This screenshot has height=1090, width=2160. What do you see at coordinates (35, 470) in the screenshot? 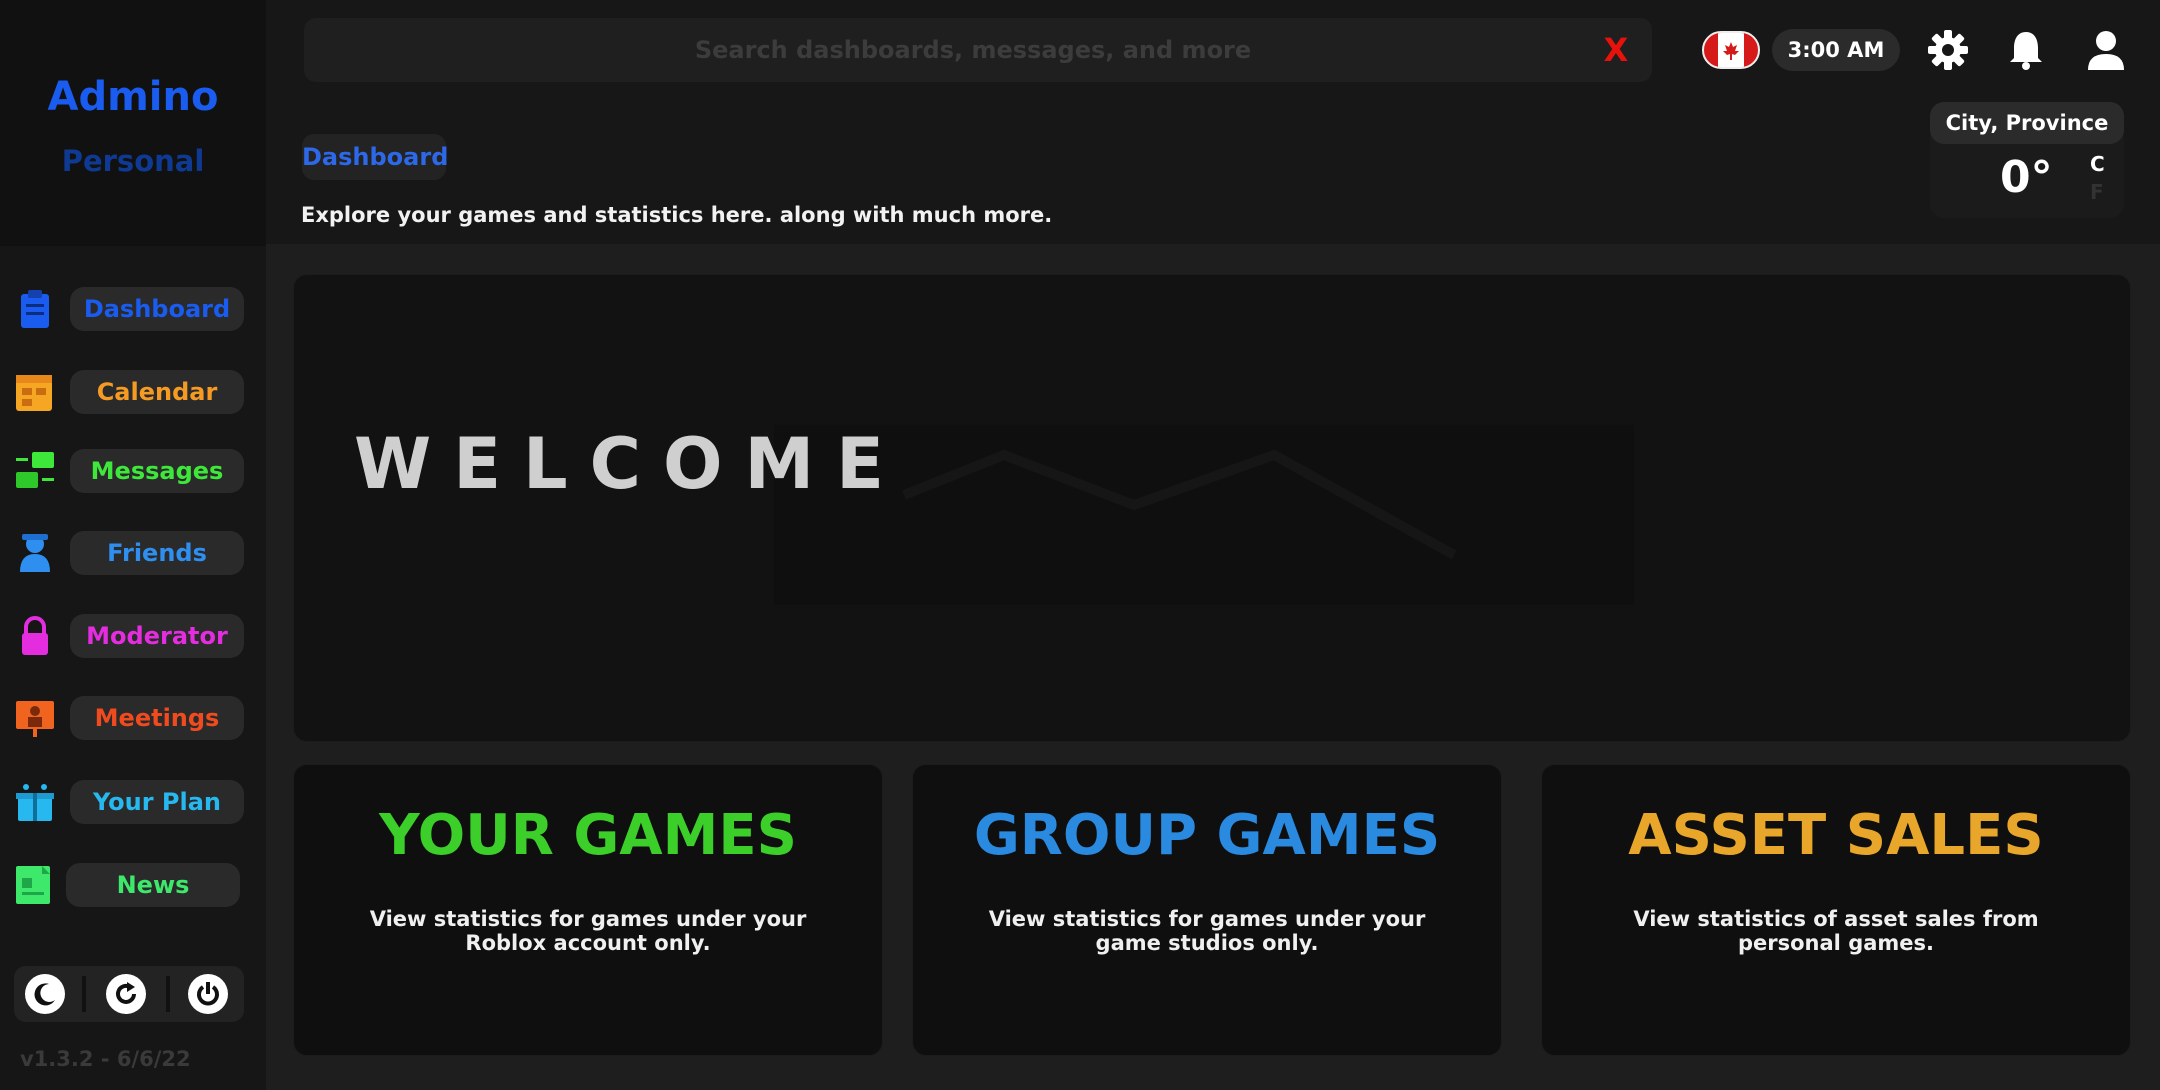
I see `envelopes-icon` at bounding box center [35, 470].